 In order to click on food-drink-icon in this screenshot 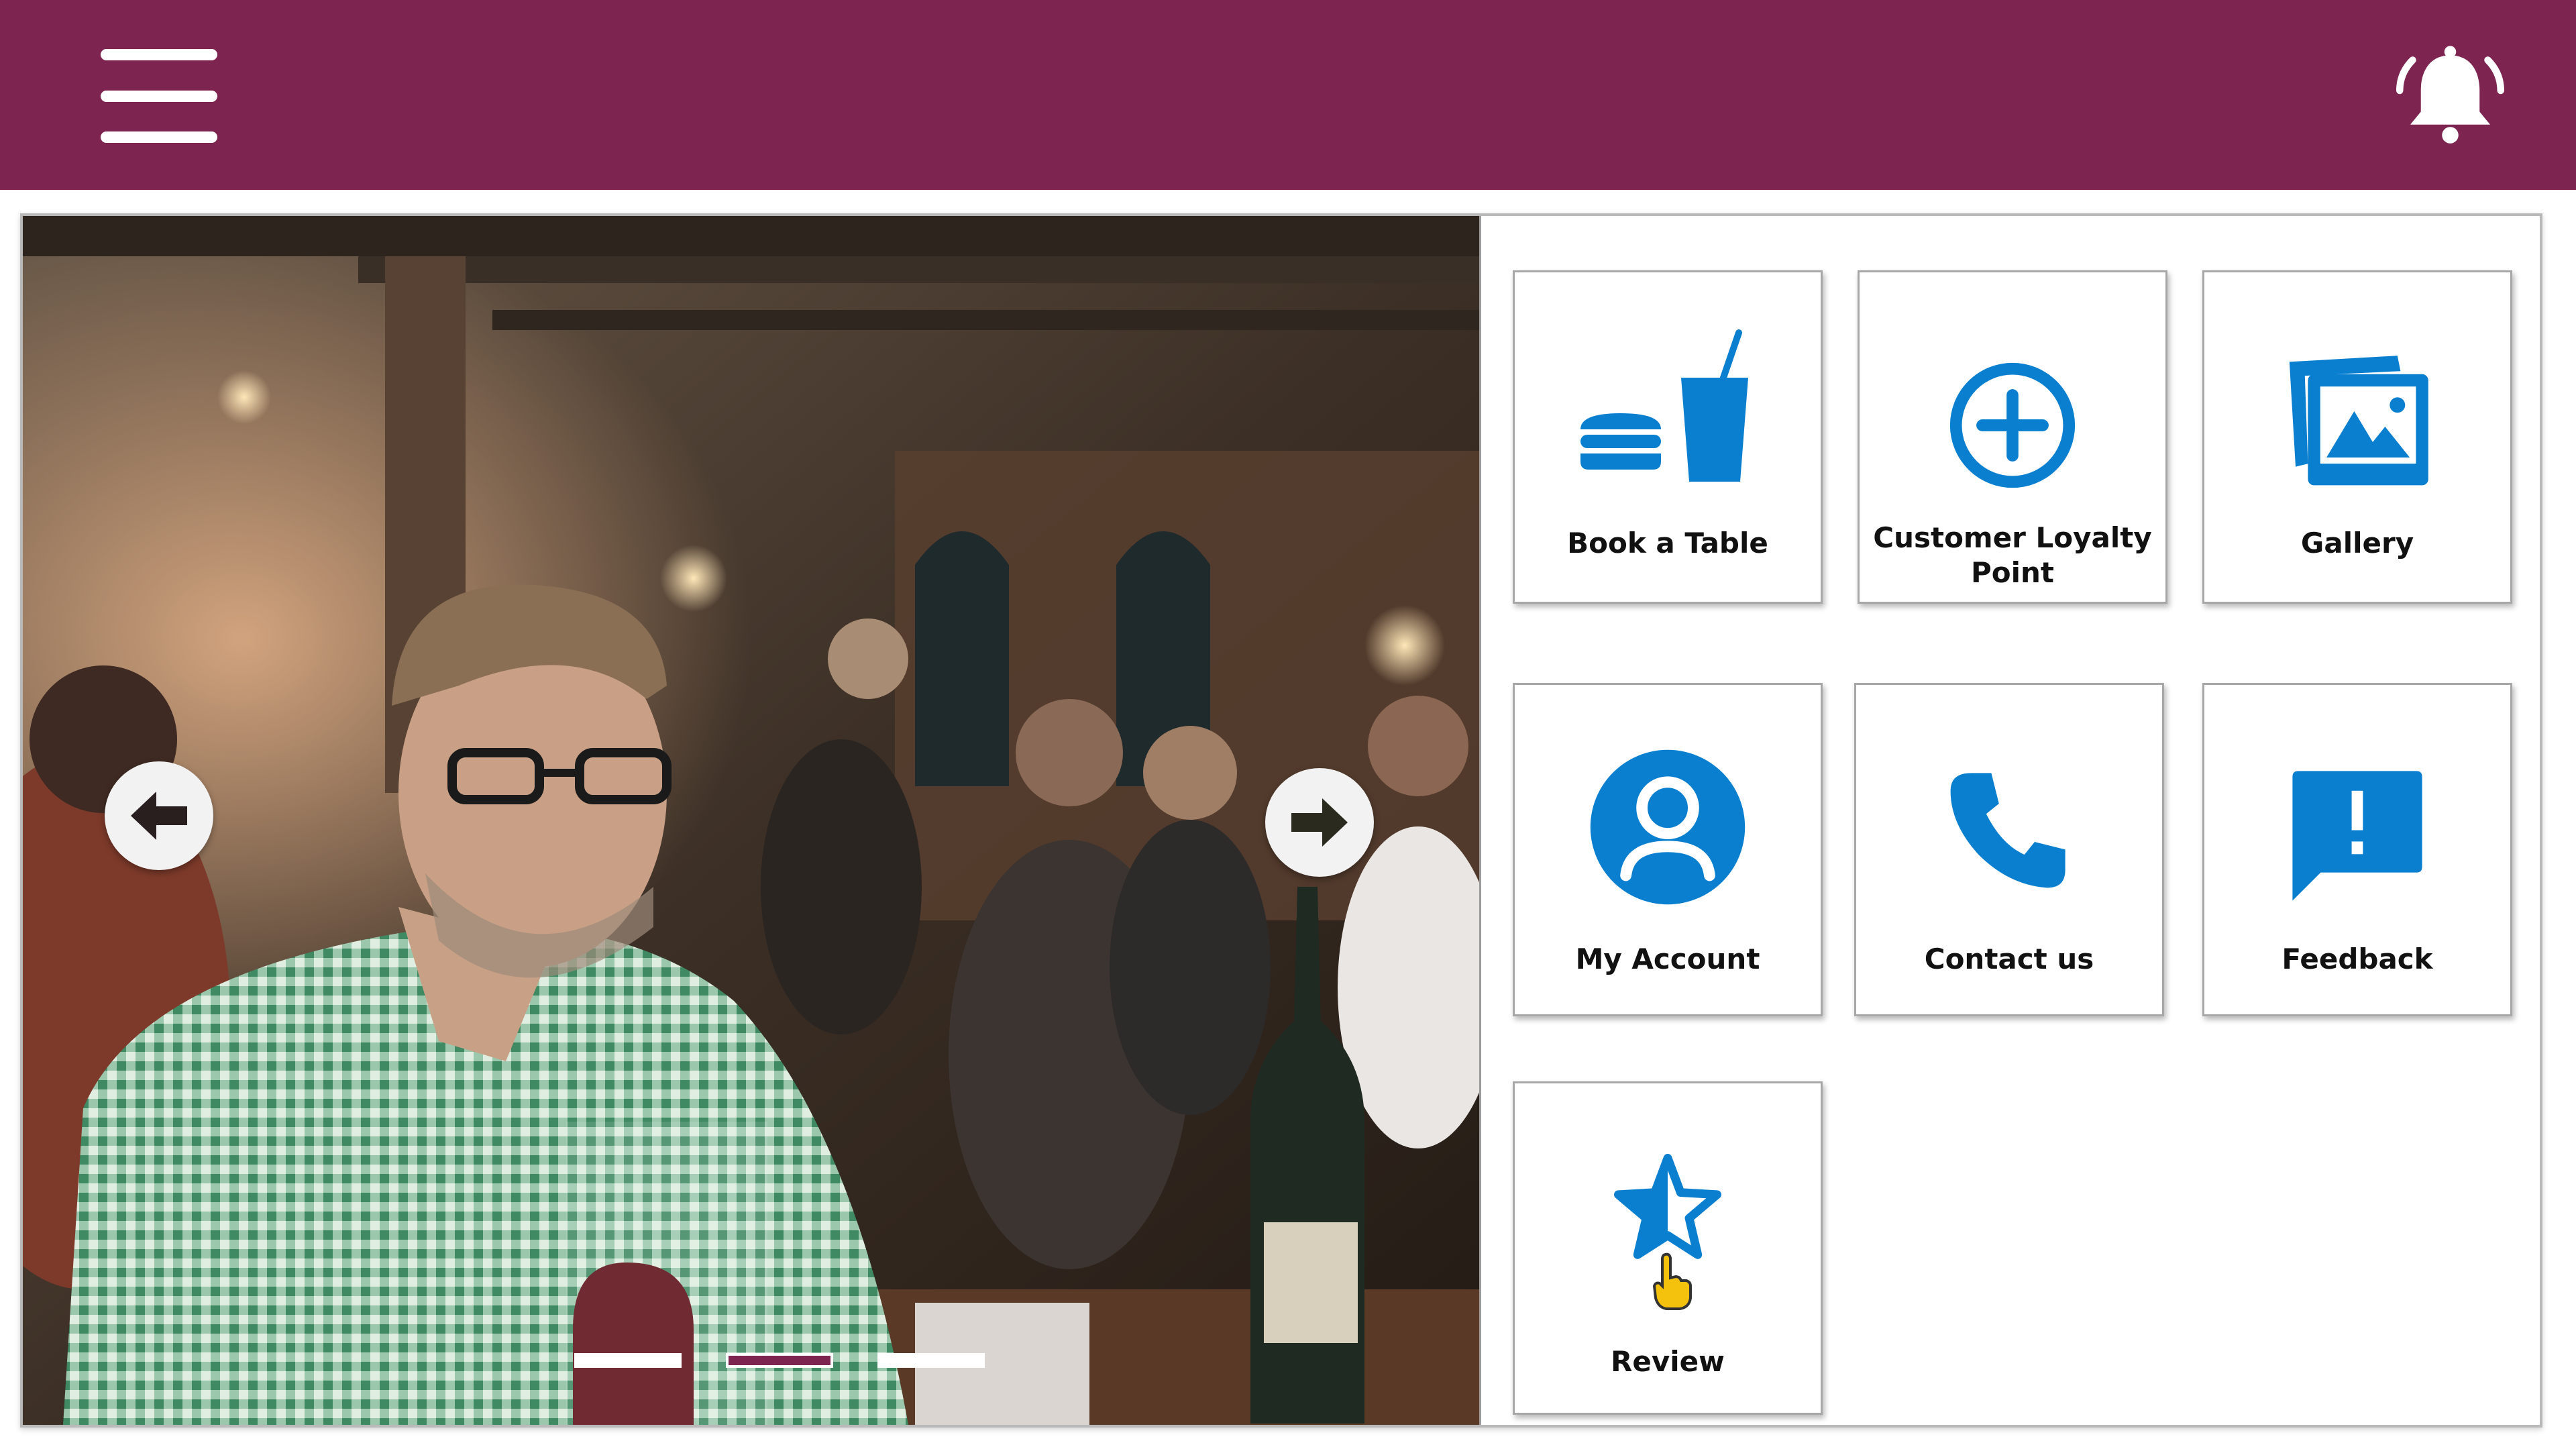, I will do `click(1664, 405)`.